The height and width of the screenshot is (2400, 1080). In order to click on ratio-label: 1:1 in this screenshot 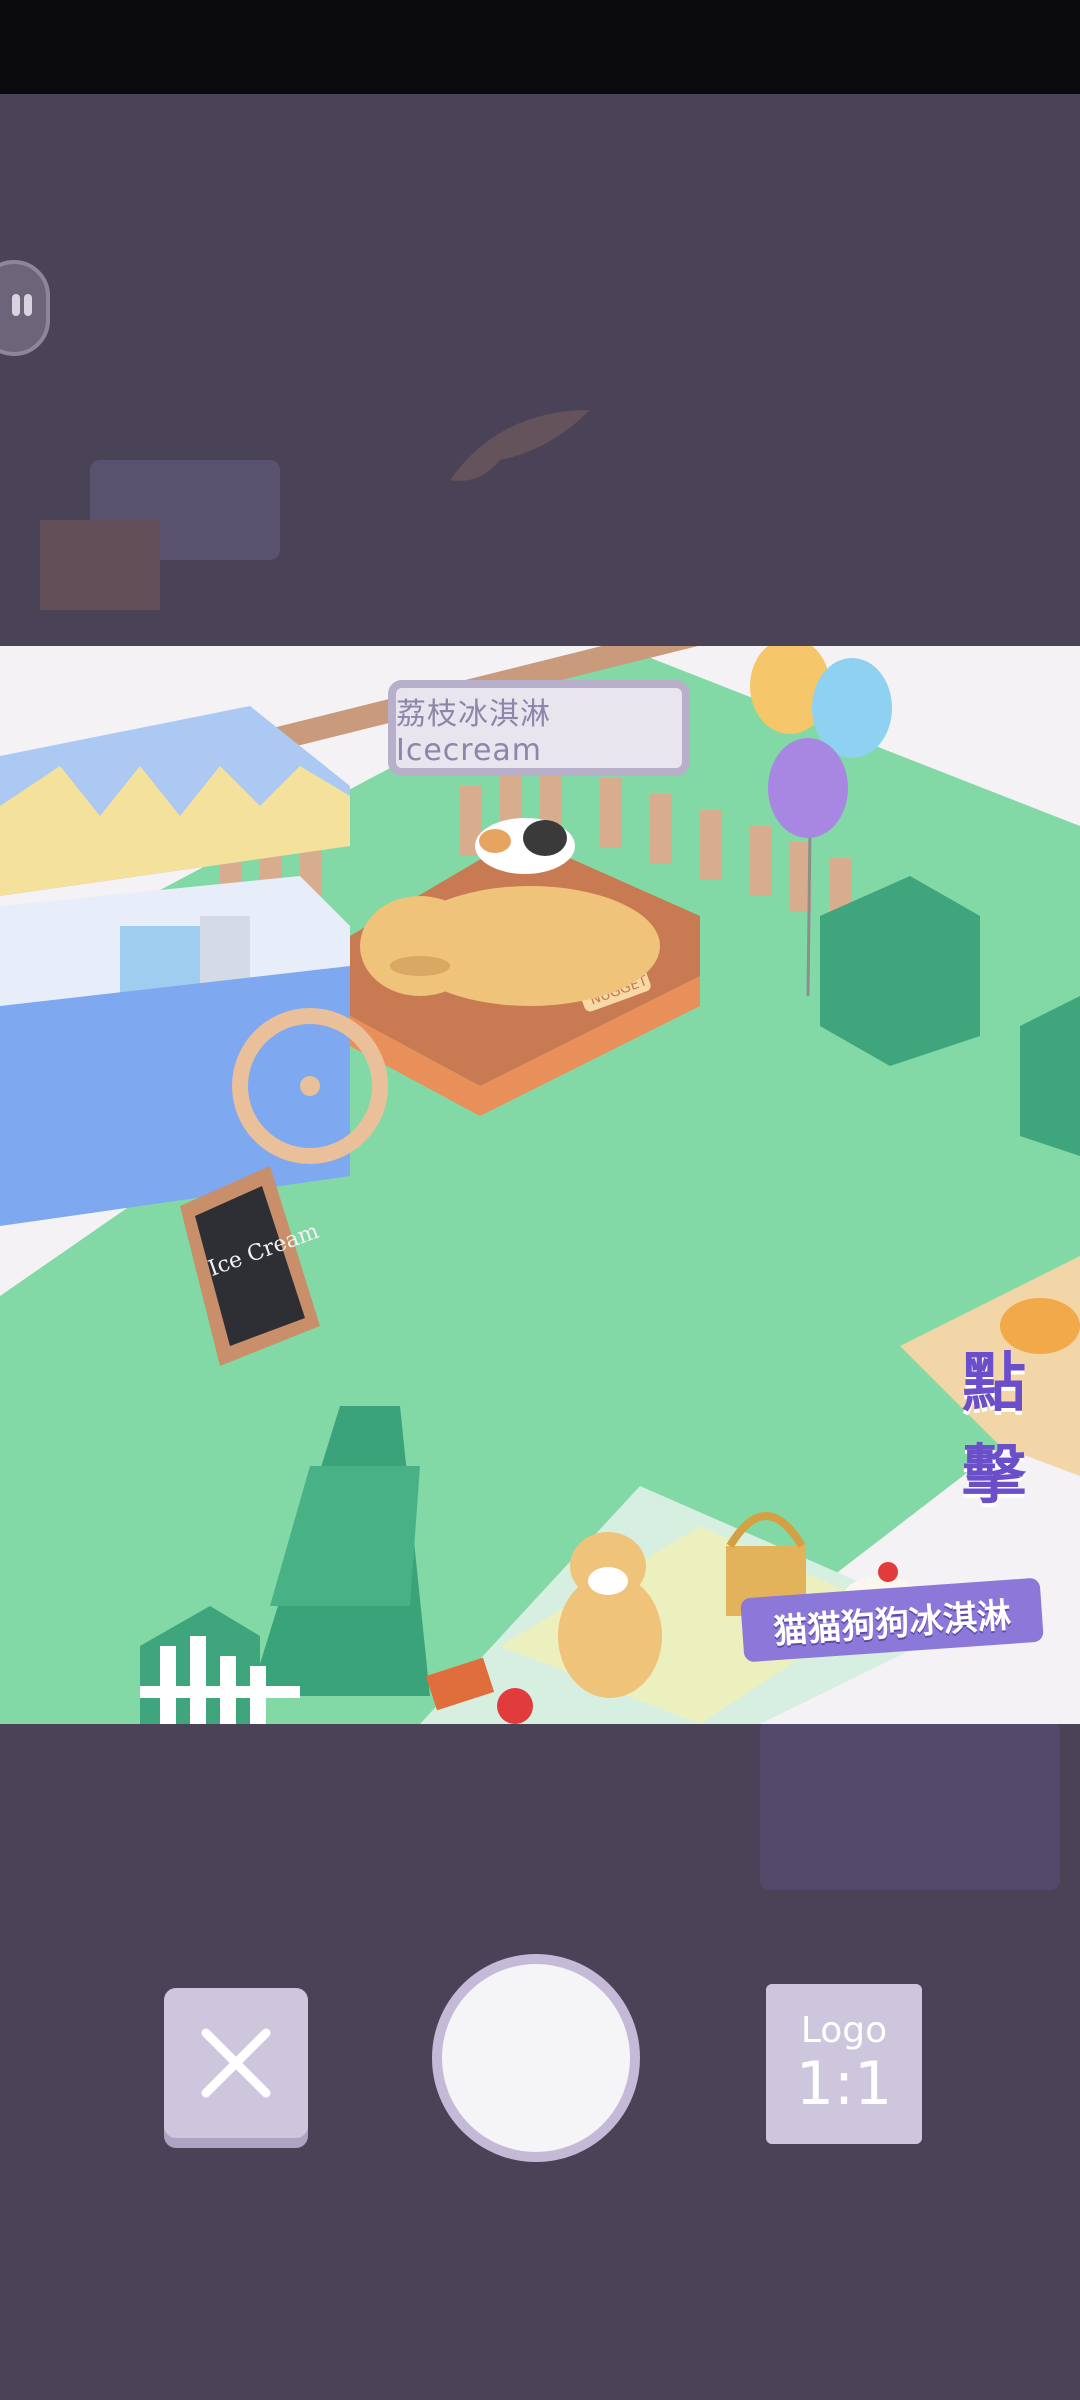, I will do `click(844, 2084)`.